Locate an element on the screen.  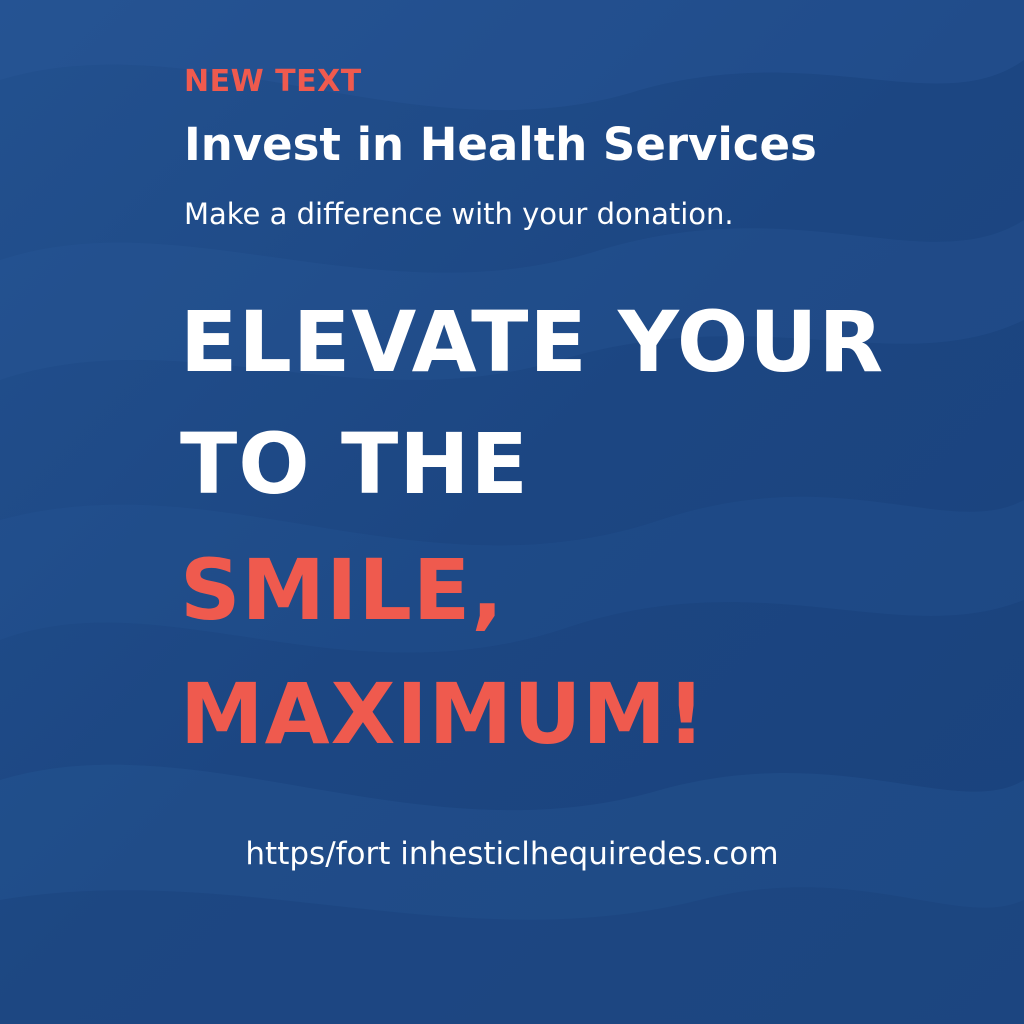
headline-line-3: SMILE, is located at coordinates (342, 590).